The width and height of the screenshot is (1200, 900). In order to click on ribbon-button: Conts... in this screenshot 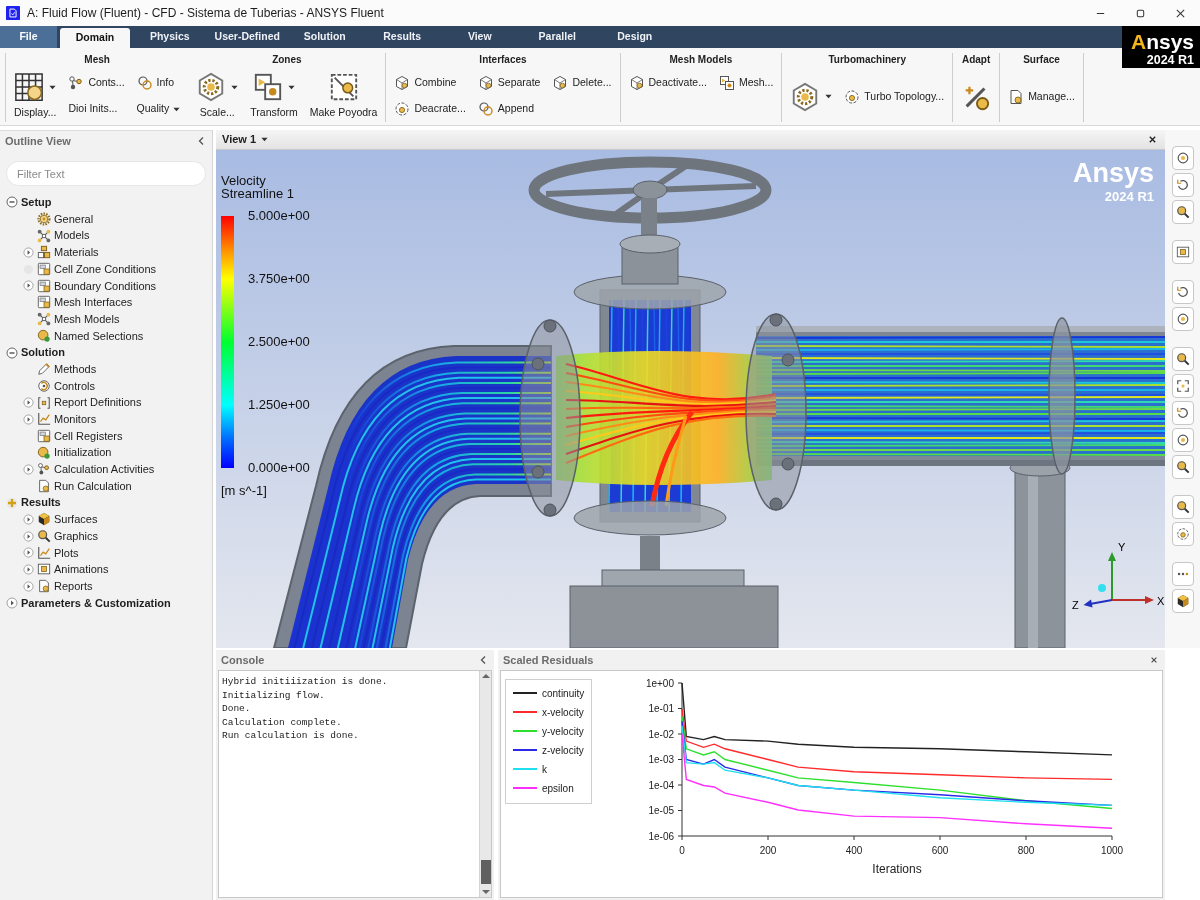, I will do `click(96, 83)`.